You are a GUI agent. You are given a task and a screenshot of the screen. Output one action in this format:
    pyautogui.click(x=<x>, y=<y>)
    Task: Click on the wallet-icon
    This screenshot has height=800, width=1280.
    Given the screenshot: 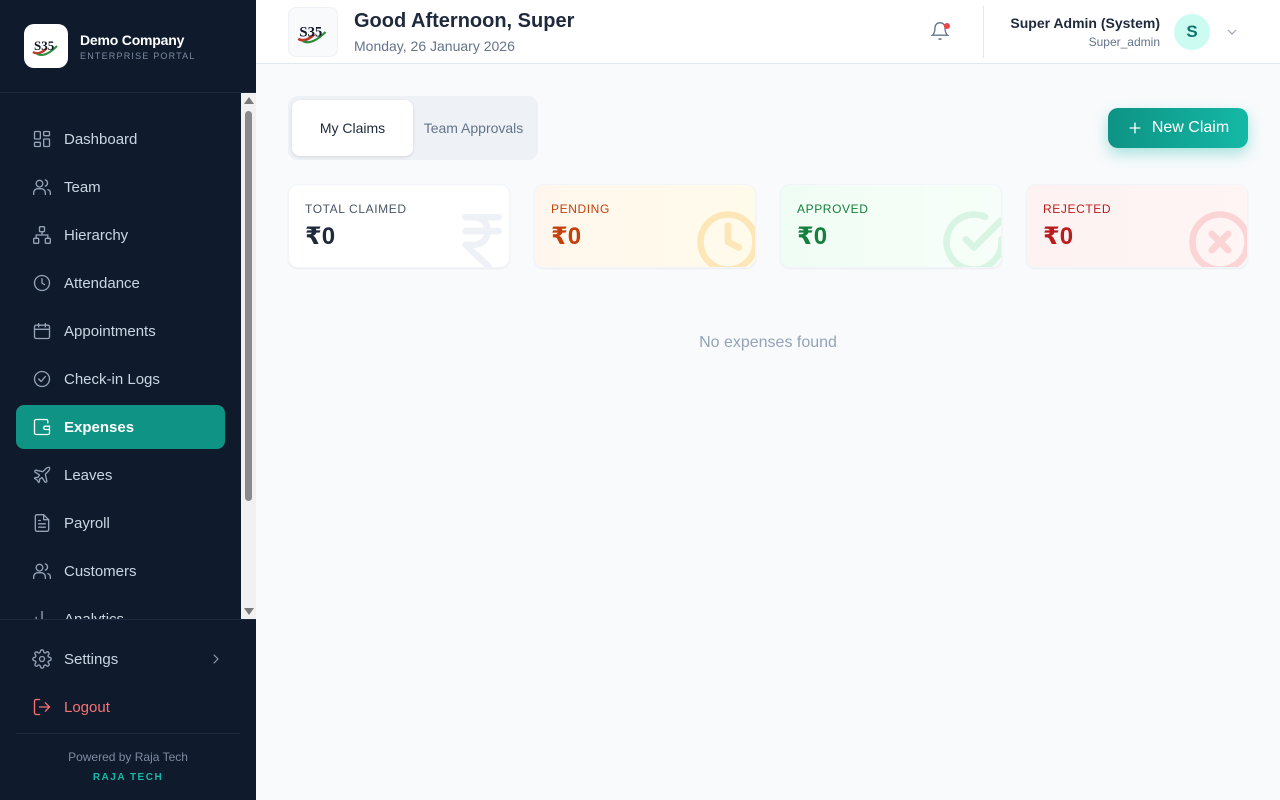 What is the action you would take?
    pyautogui.click(x=42, y=427)
    